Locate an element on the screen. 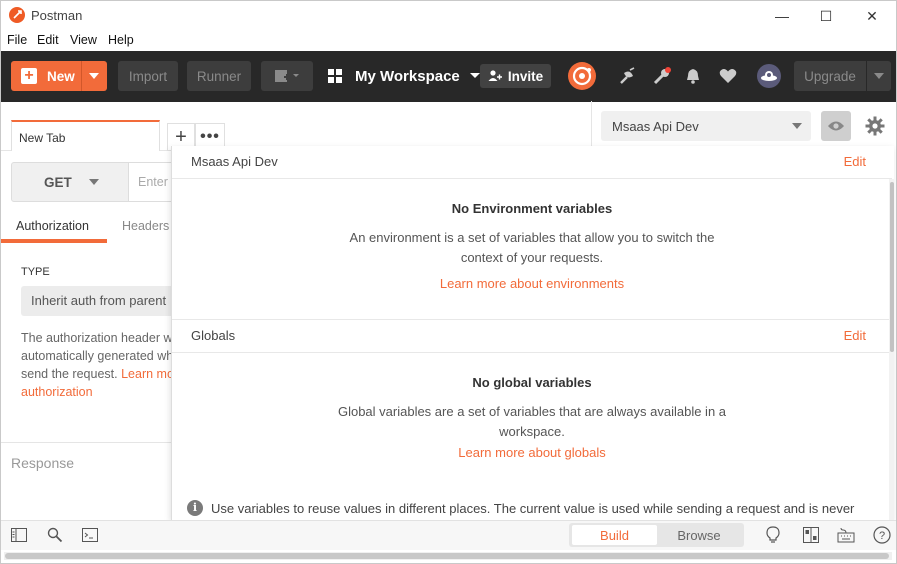  new-dropdown-caret-icon is located at coordinates (94, 76).